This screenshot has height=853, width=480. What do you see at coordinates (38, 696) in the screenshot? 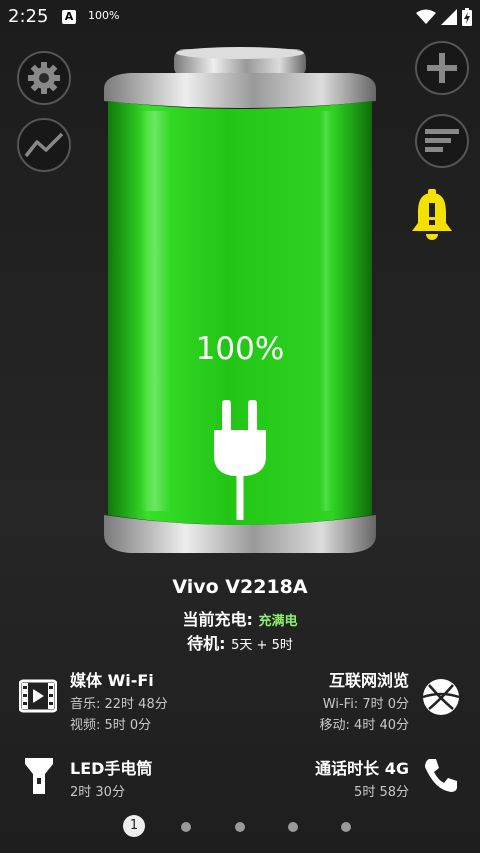
I see `video-icon` at bounding box center [38, 696].